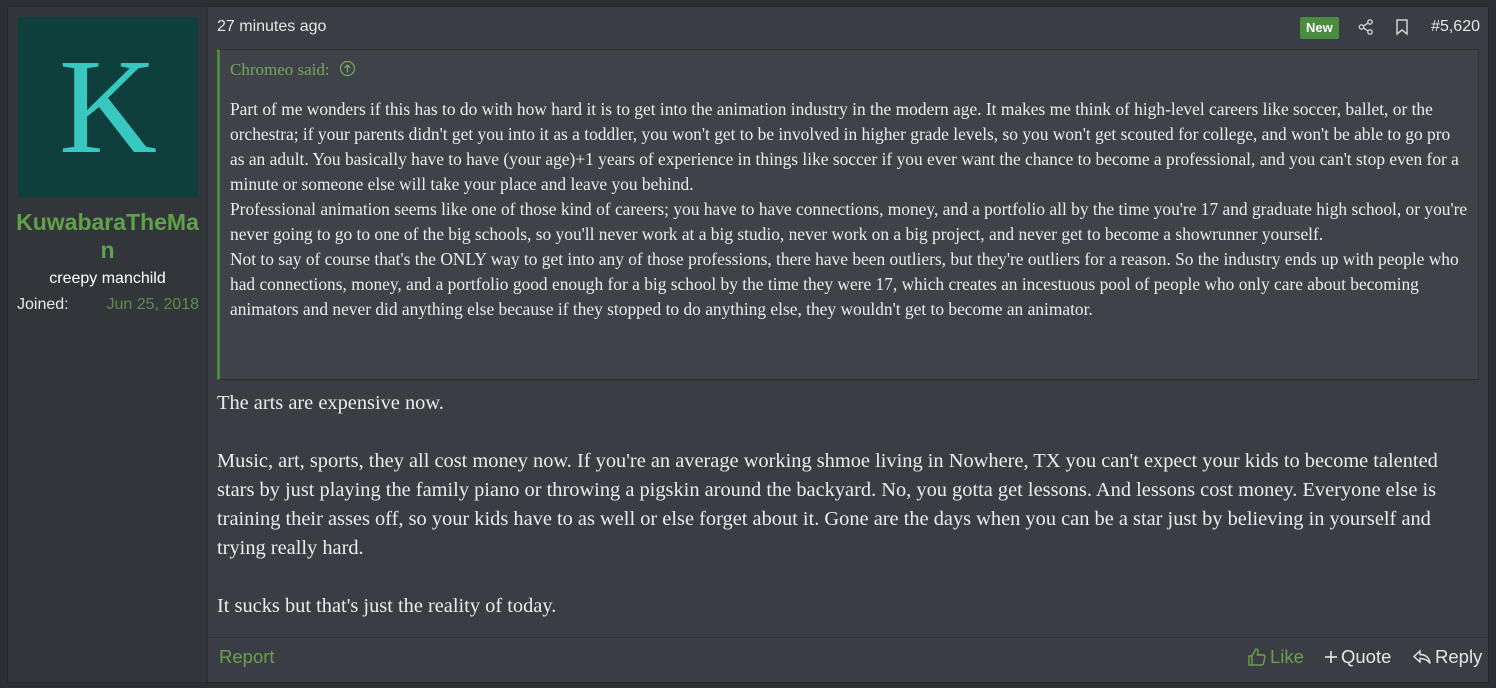 Image resolution: width=1496 pixels, height=688 pixels. I want to click on avatar: K, so click(108, 107).